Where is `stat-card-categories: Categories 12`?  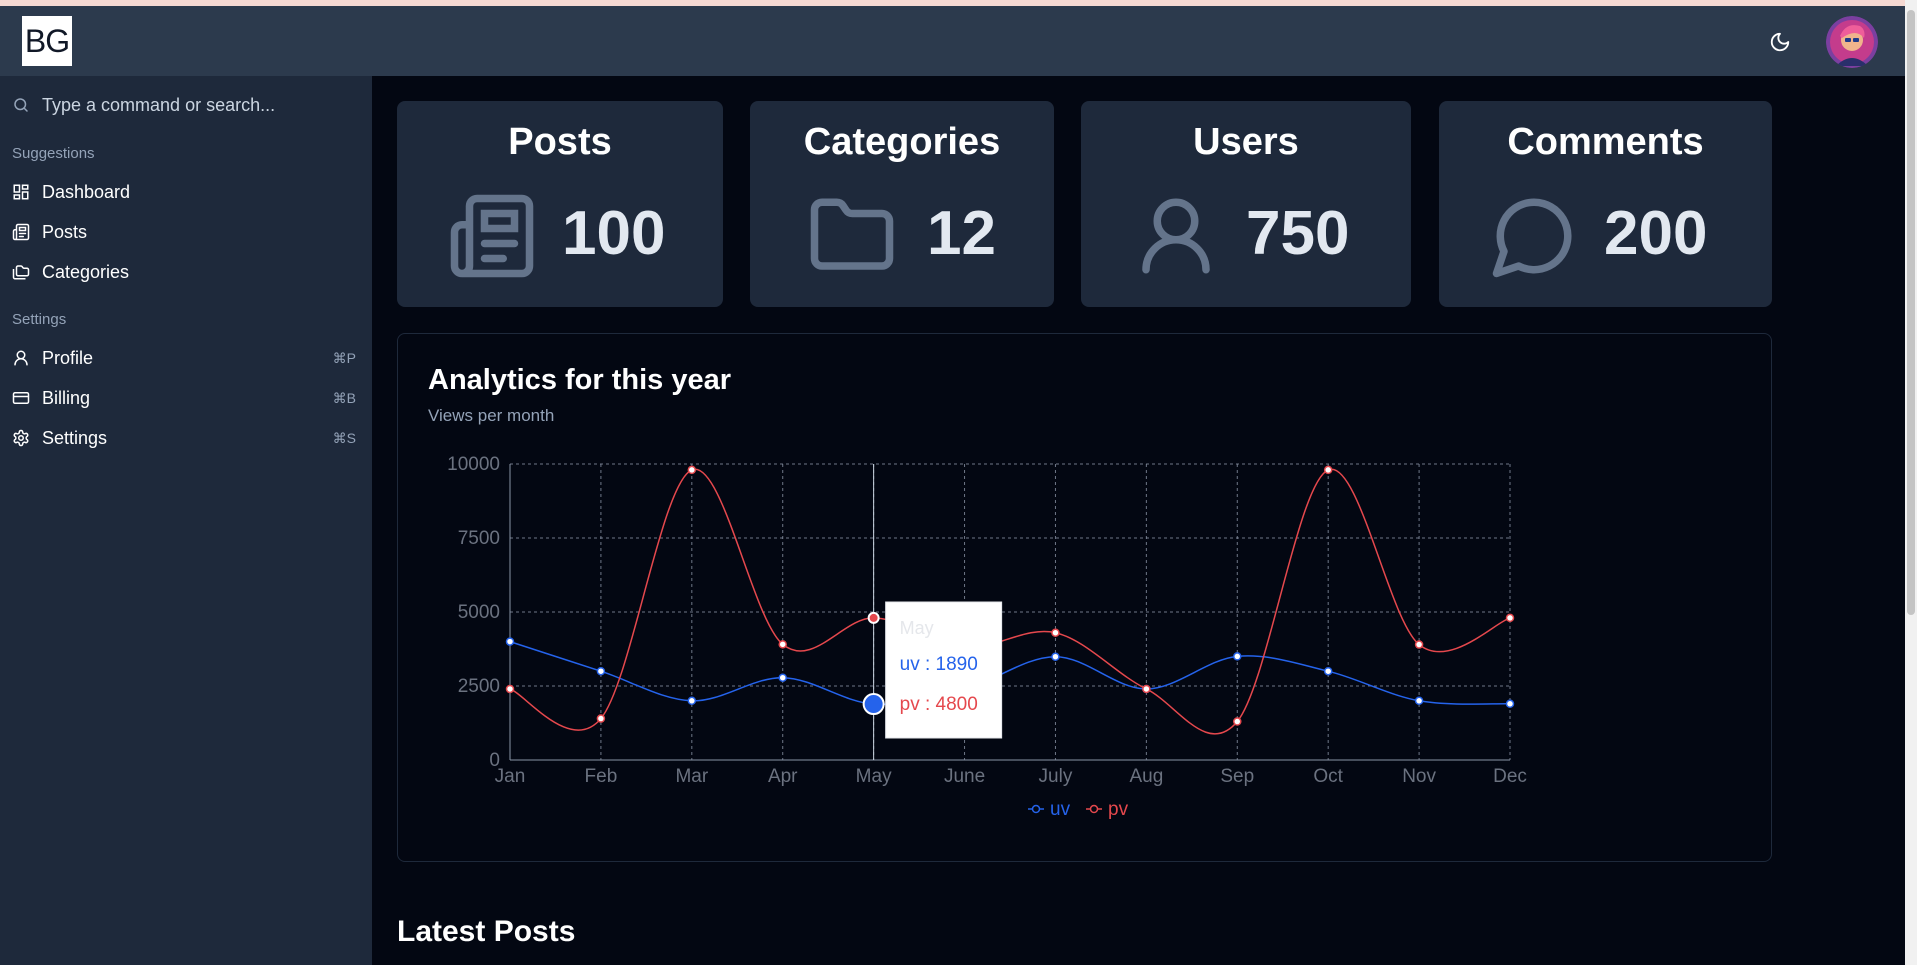
stat-card-categories: Categories 12 is located at coordinates (902, 204).